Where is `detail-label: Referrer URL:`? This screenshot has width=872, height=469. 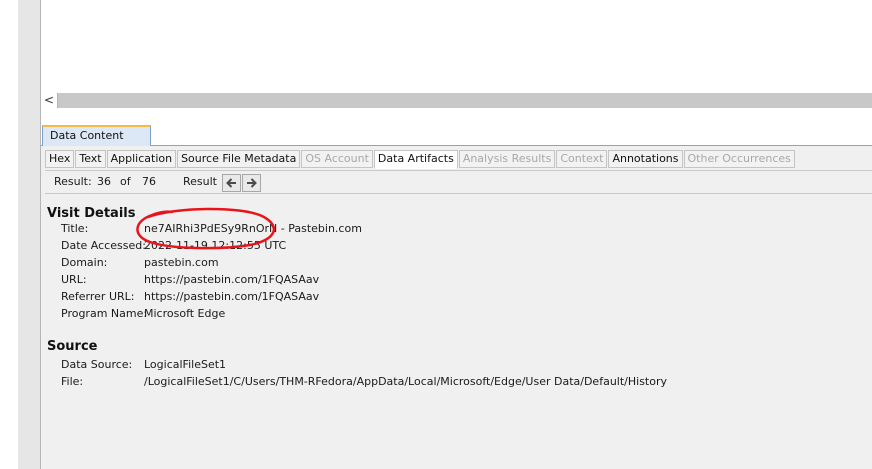 detail-label: Referrer URL: is located at coordinates (98, 296).